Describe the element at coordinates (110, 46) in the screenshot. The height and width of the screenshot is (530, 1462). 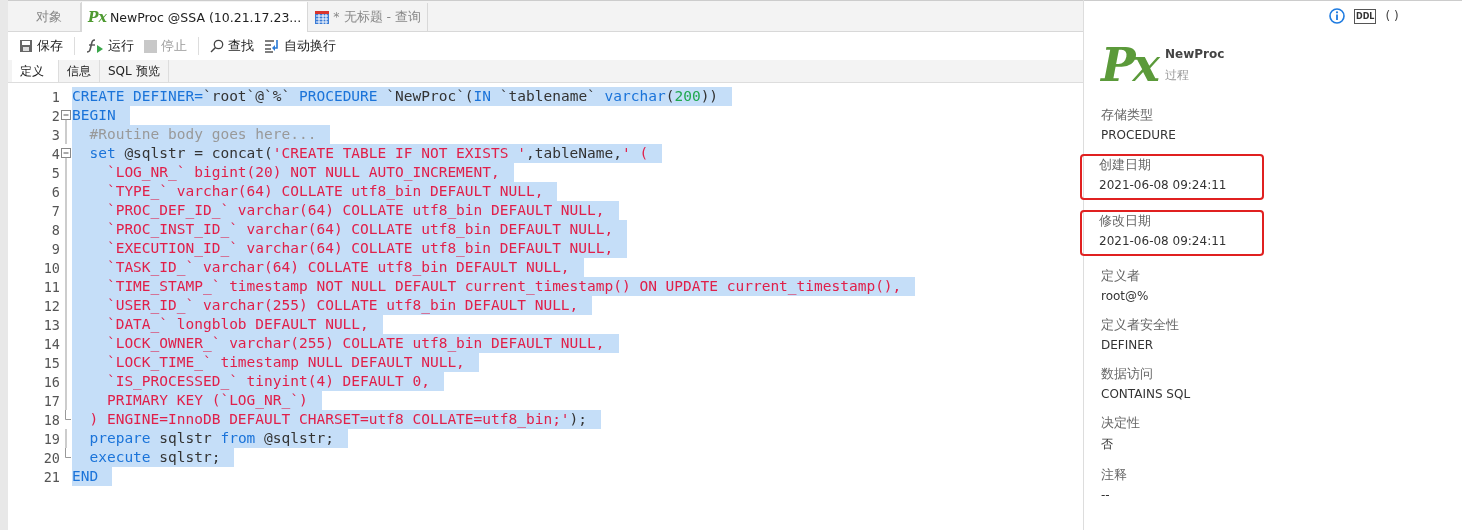
I see `toolbar-button: 运行` at that location.